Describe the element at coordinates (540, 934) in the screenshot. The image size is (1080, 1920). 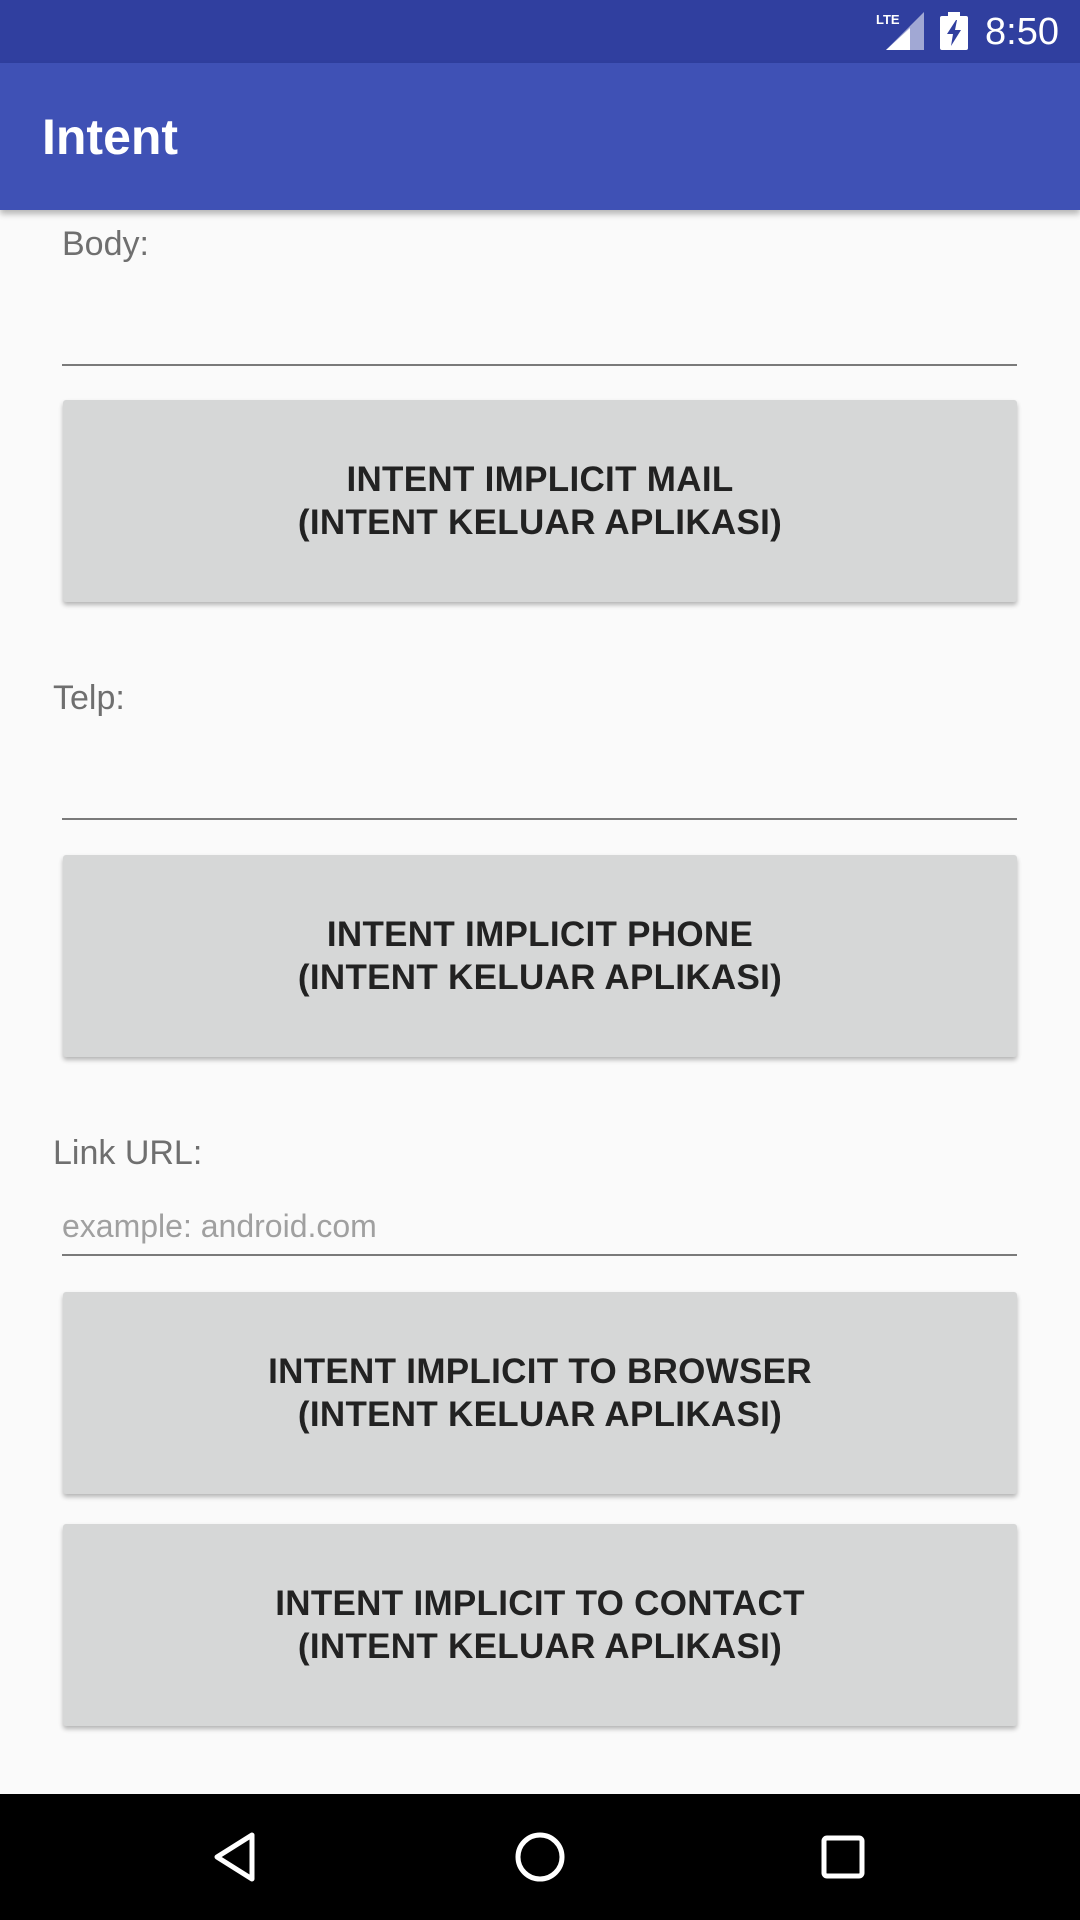
I see `button-label-line1: INTENT IMPLICIT PHONE` at that location.